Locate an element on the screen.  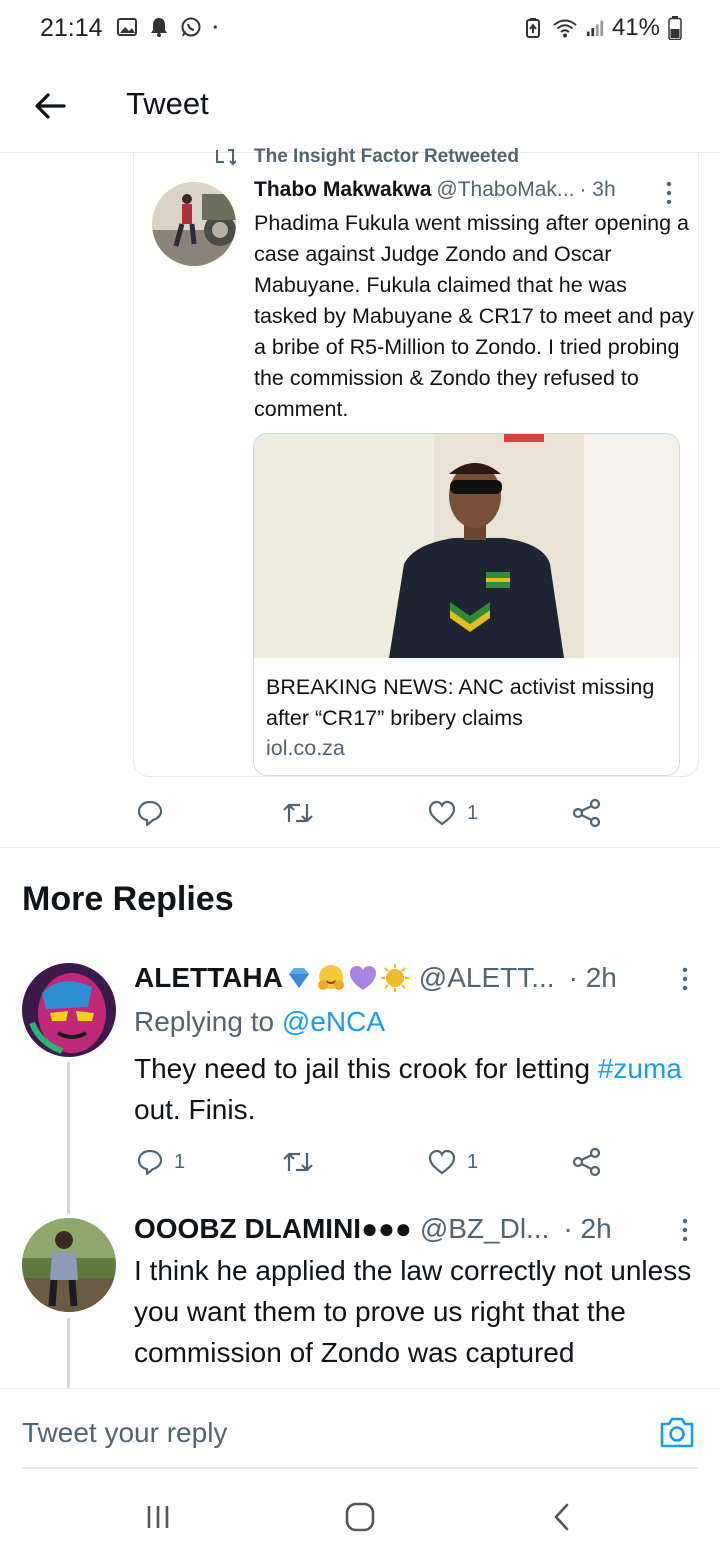
gem-emoji is located at coordinates (298, 978).